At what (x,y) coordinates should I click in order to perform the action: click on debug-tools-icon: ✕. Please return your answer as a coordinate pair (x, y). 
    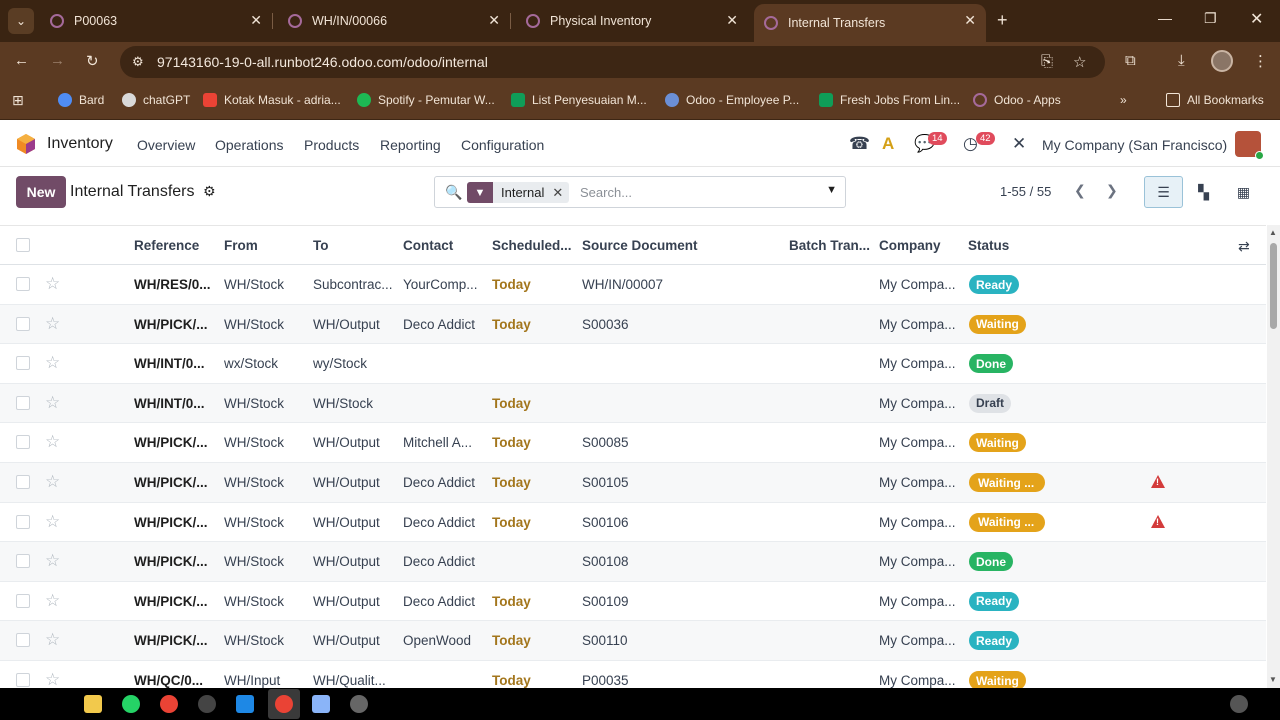
    Looking at the image, I should click on (1019, 144).